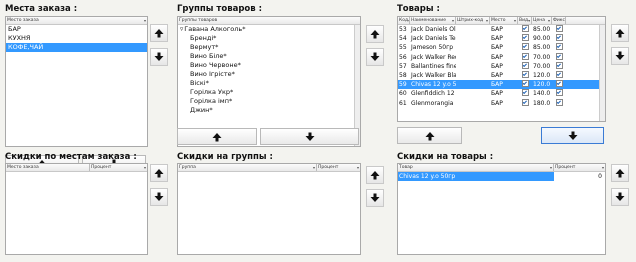  What do you see at coordinates (269, 83) in the screenshot?
I see `group-tree-item: Віскі*` at bounding box center [269, 83].